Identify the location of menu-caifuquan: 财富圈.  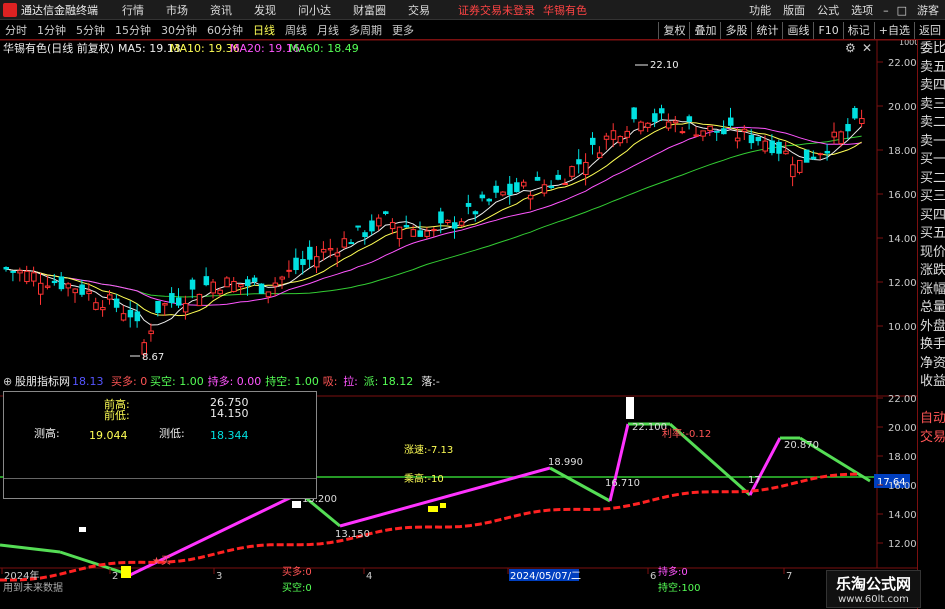
(369, 10).